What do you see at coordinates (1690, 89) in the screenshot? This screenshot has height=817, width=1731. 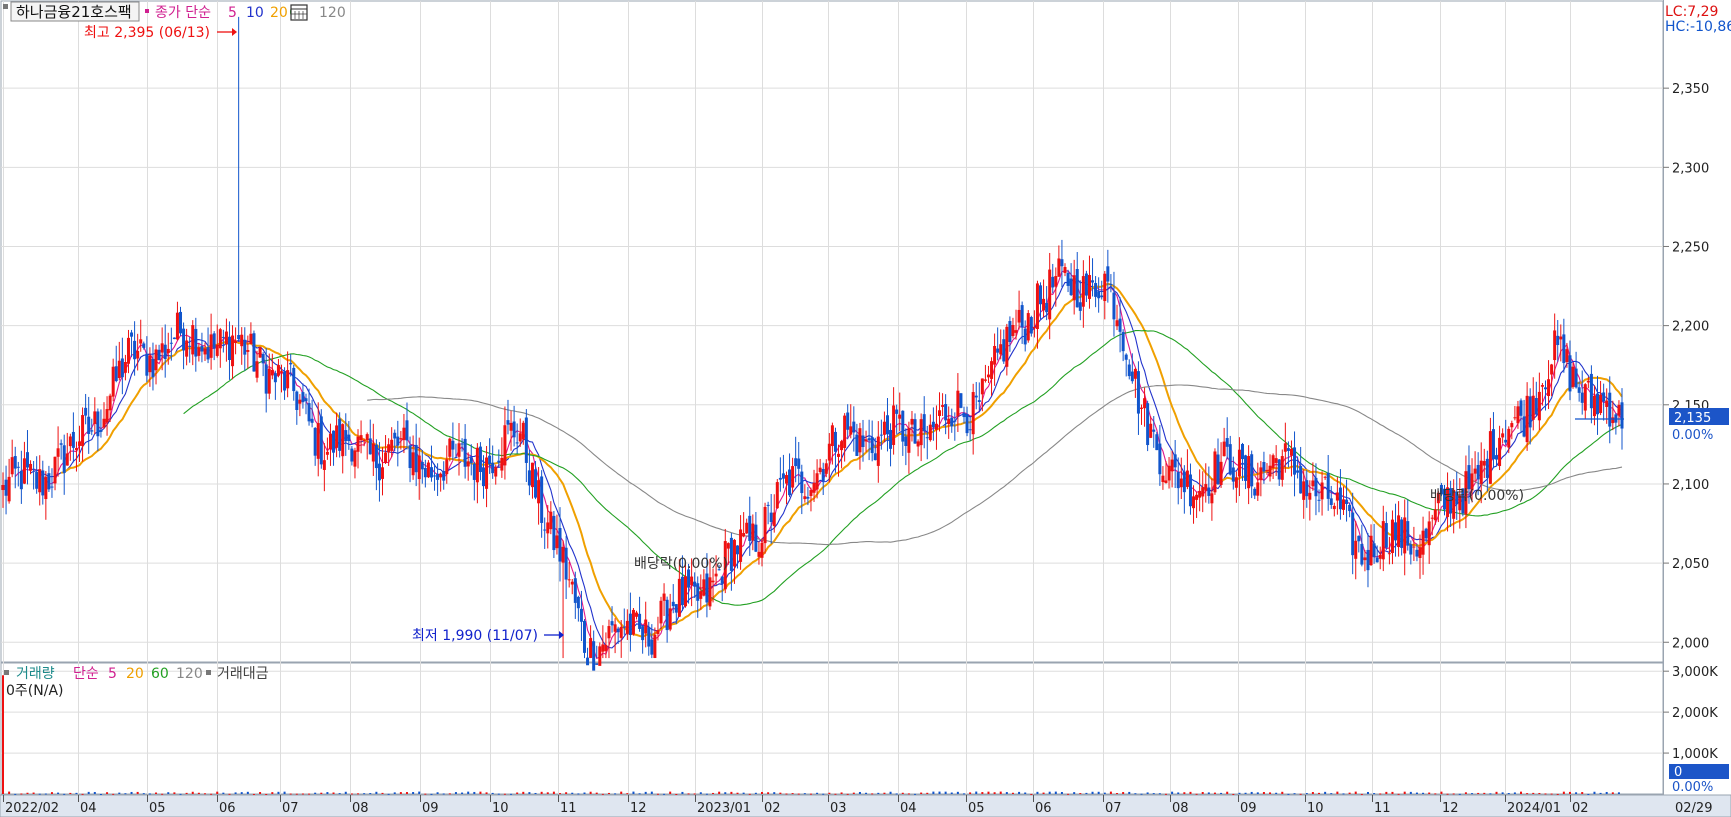 I see `price-tick-label: 2,350` at bounding box center [1690, 89].